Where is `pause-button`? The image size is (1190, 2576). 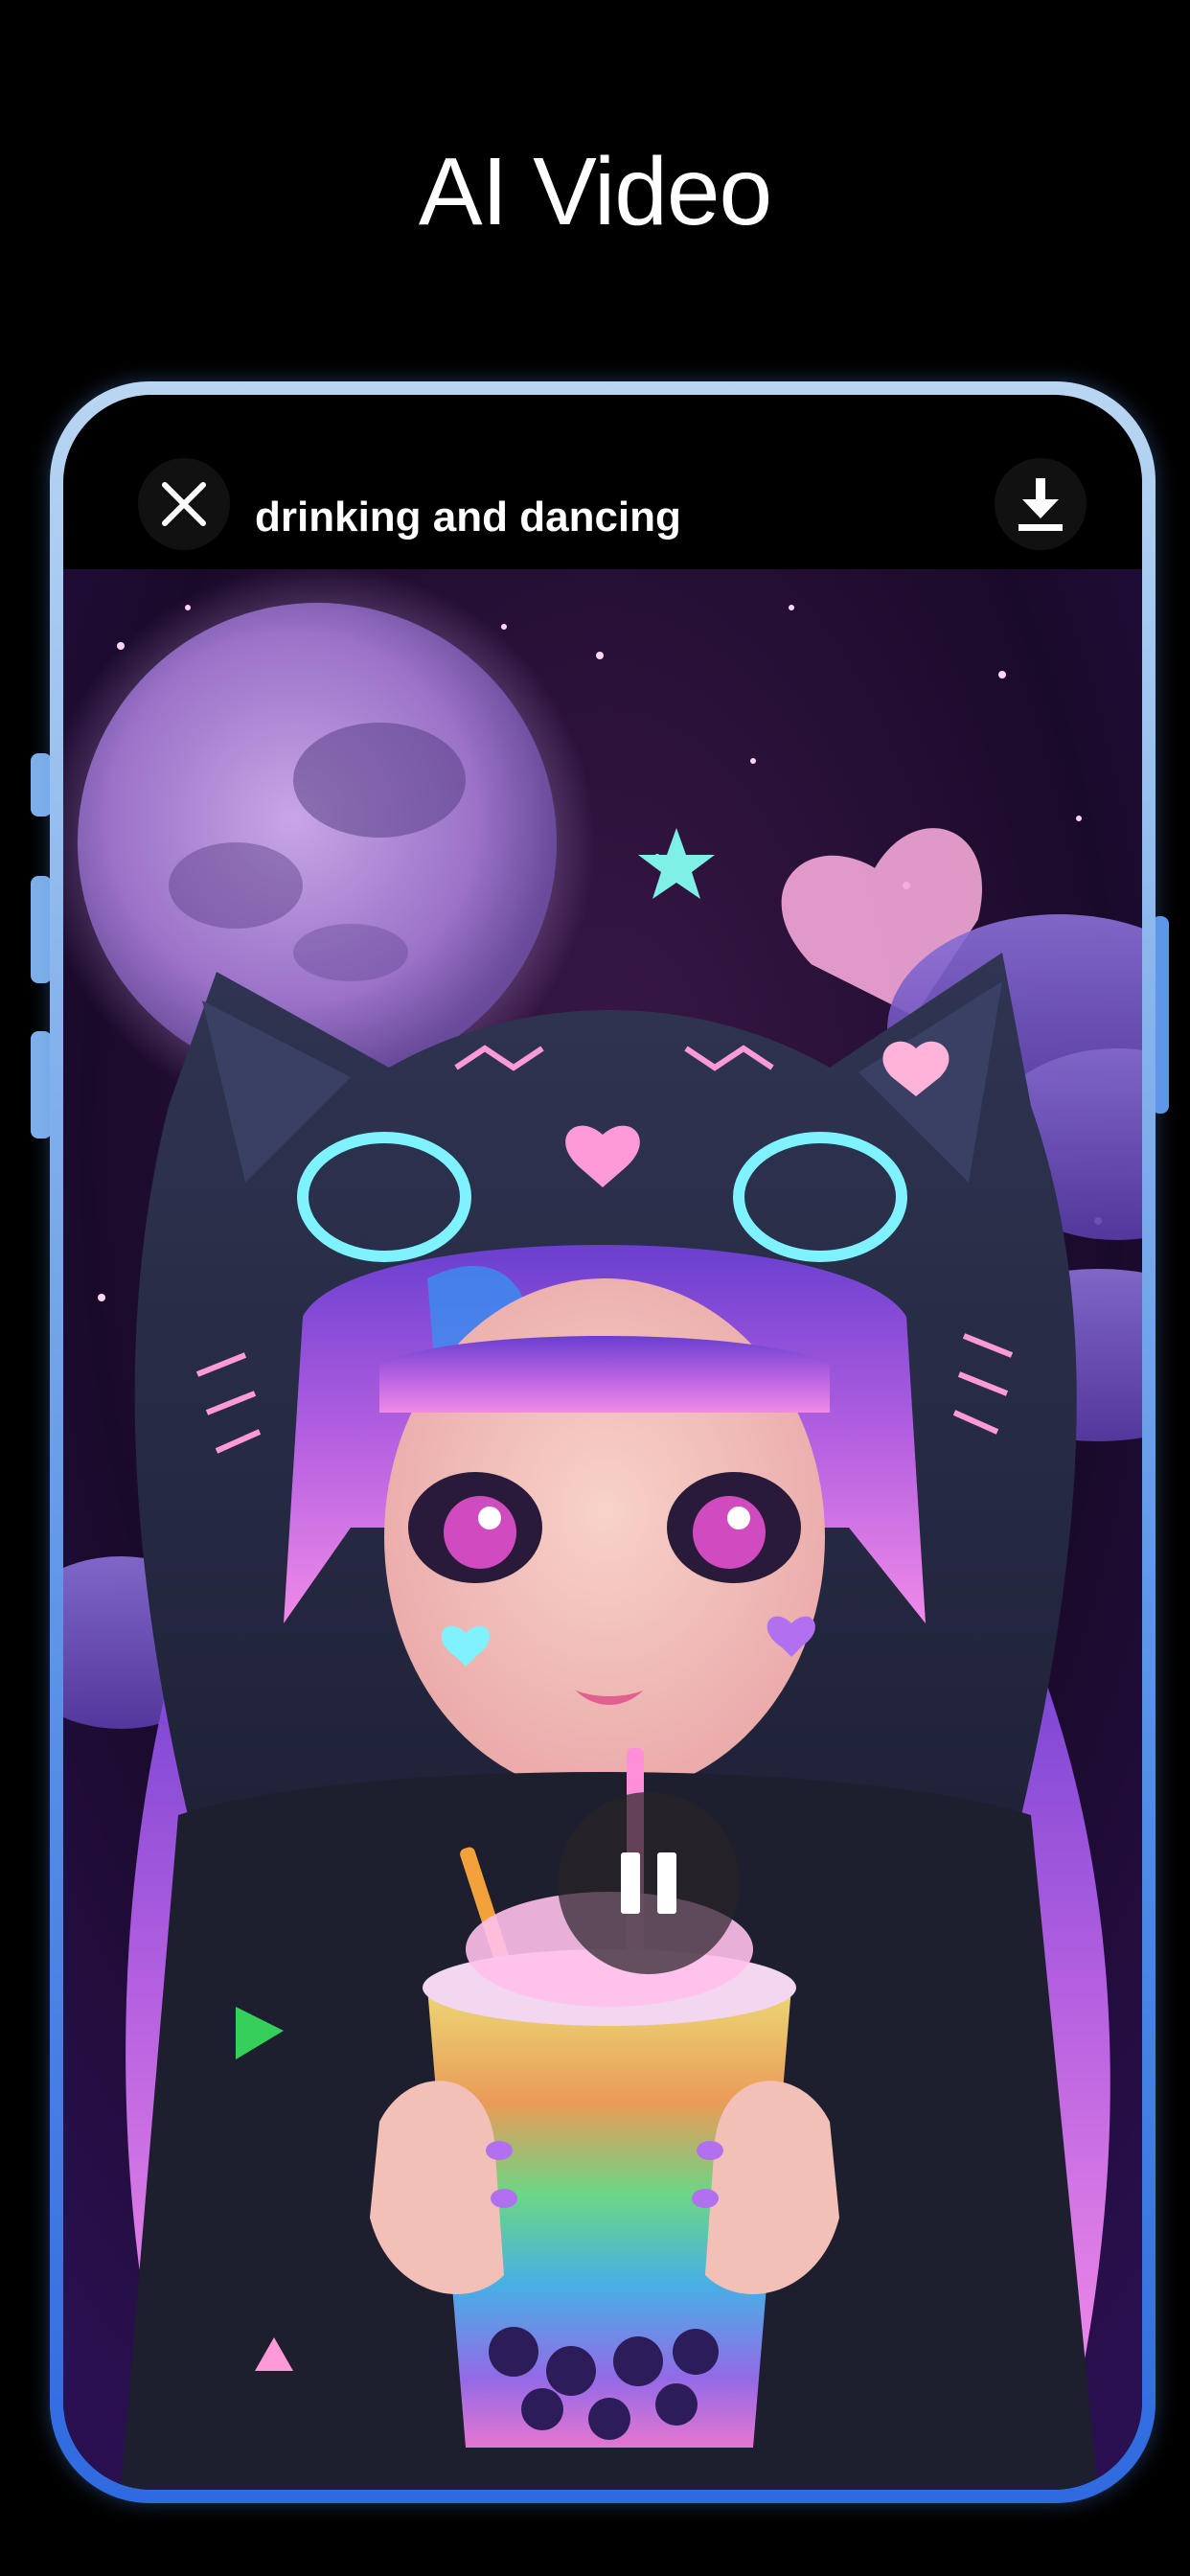
pause-button is located at coordinates (649, 1883).